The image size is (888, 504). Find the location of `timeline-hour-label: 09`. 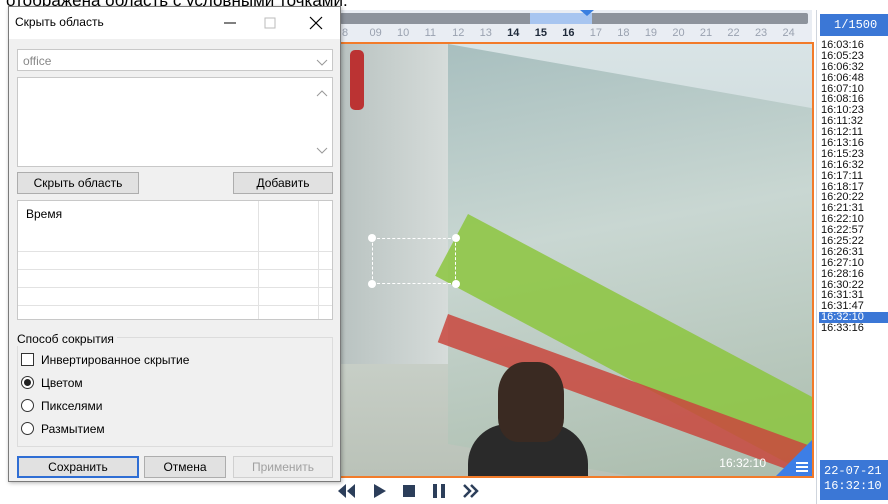

timeline-hour-label: 09 is located at coordinates (375, 33).